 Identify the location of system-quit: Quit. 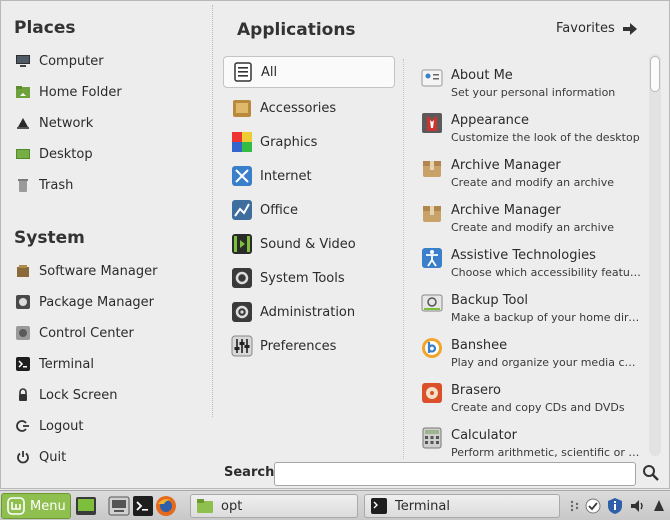
(110, 457).